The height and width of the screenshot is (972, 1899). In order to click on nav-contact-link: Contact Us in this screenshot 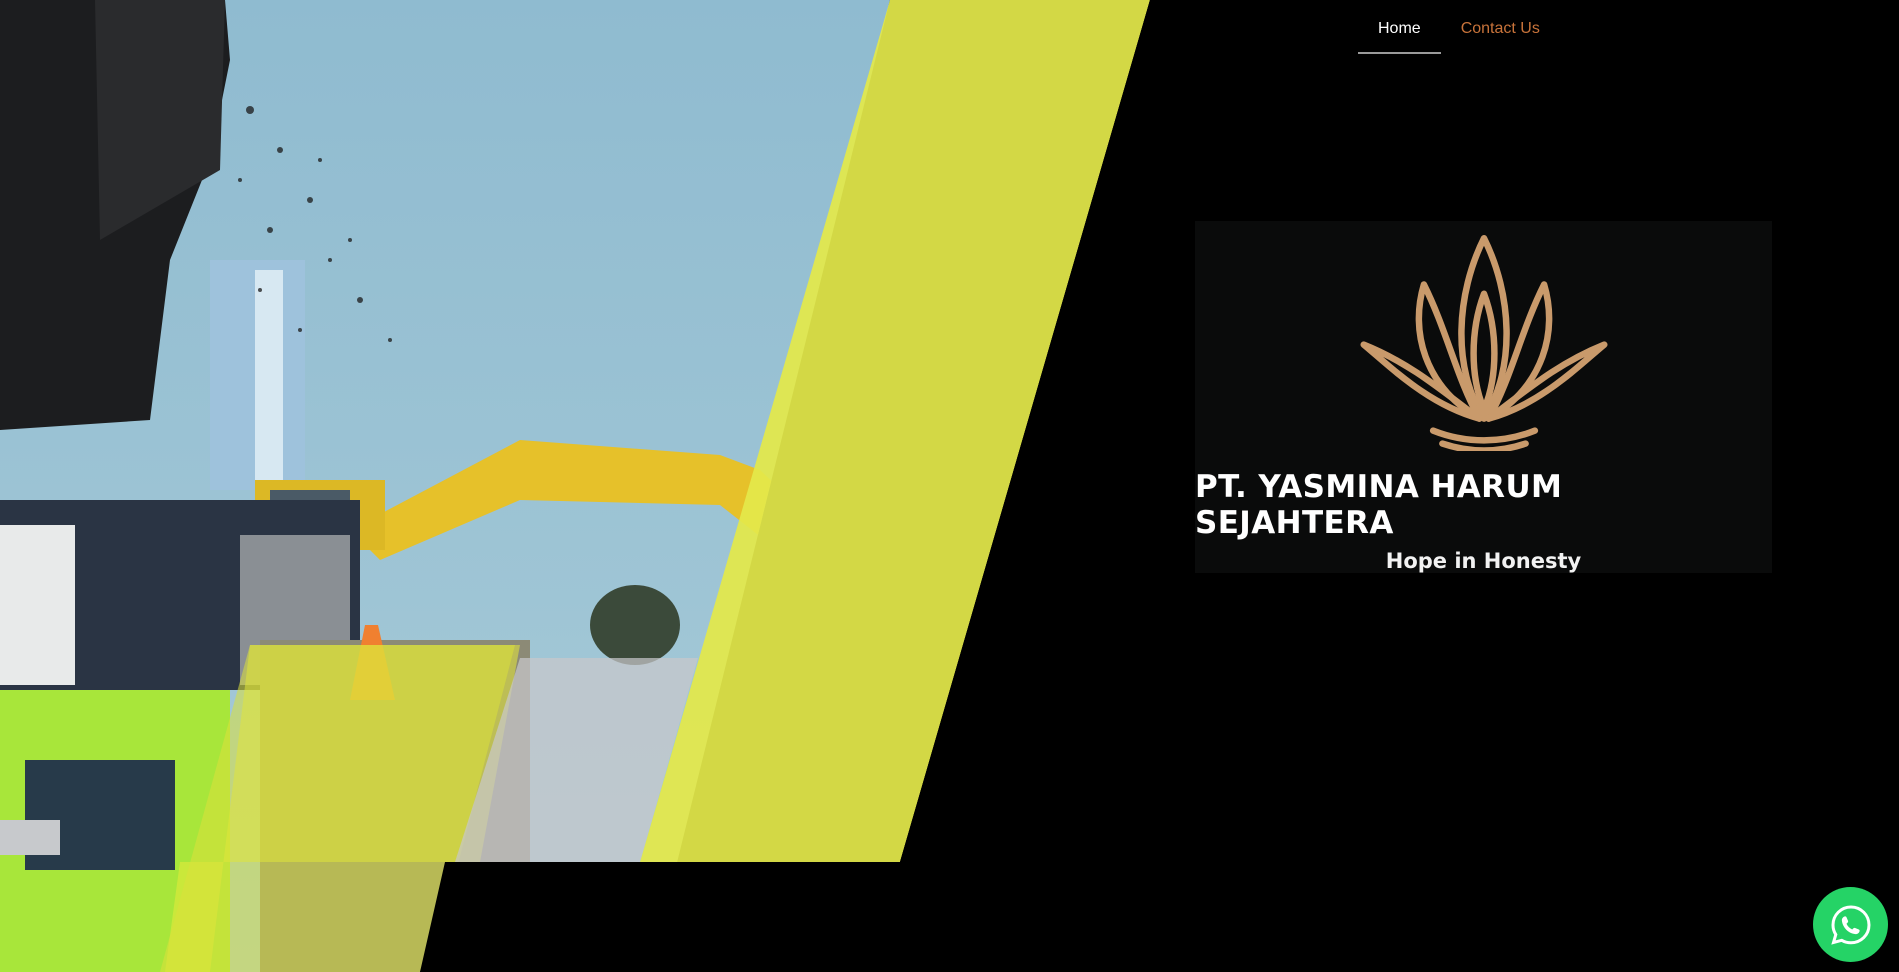, I will do `click(1500, 26)`.